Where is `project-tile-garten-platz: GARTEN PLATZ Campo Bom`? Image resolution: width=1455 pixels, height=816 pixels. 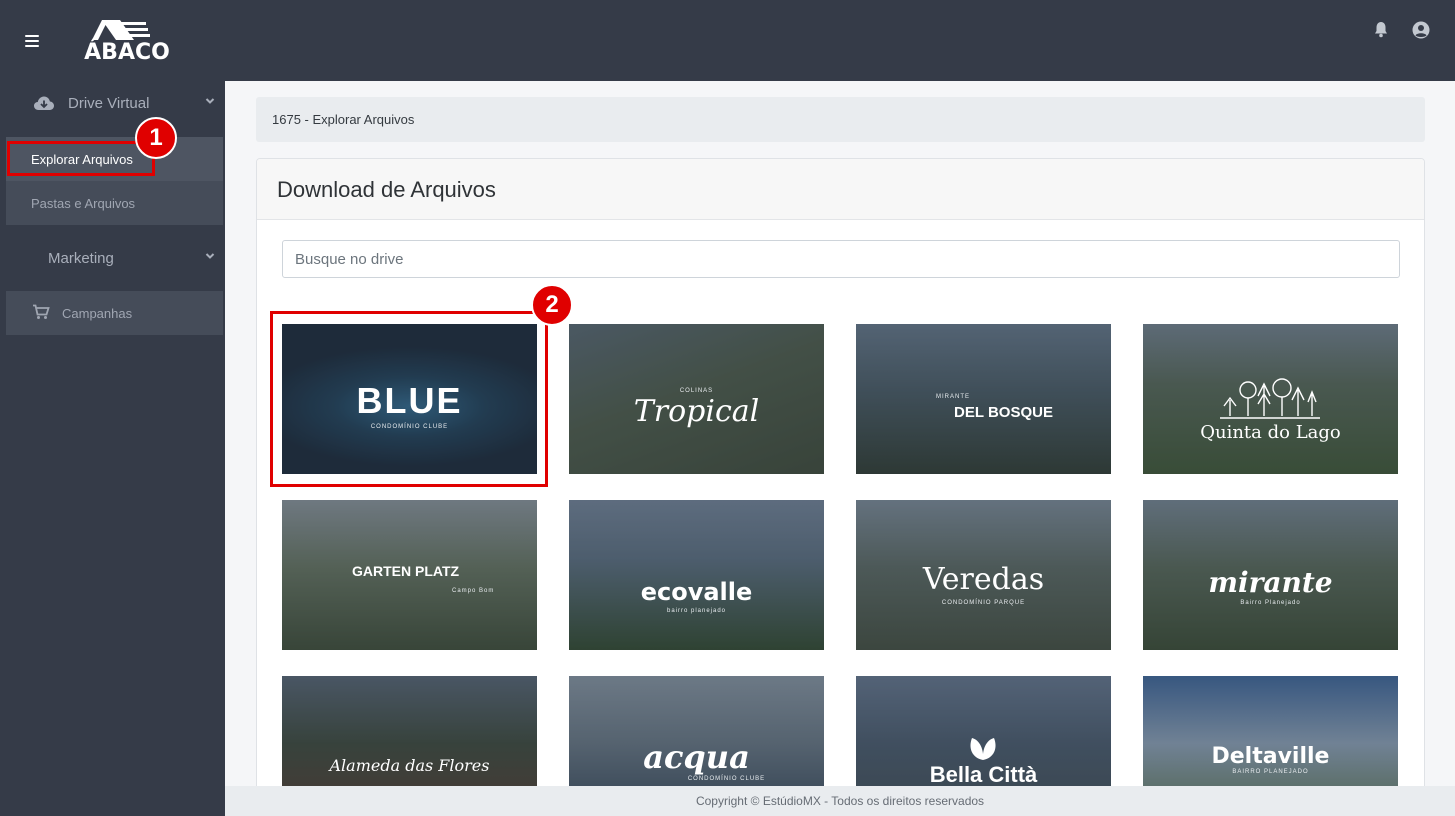
project-tile-garten-platz: GARTEN PLATZ Campo Bom is located at coordinates (409, 575).